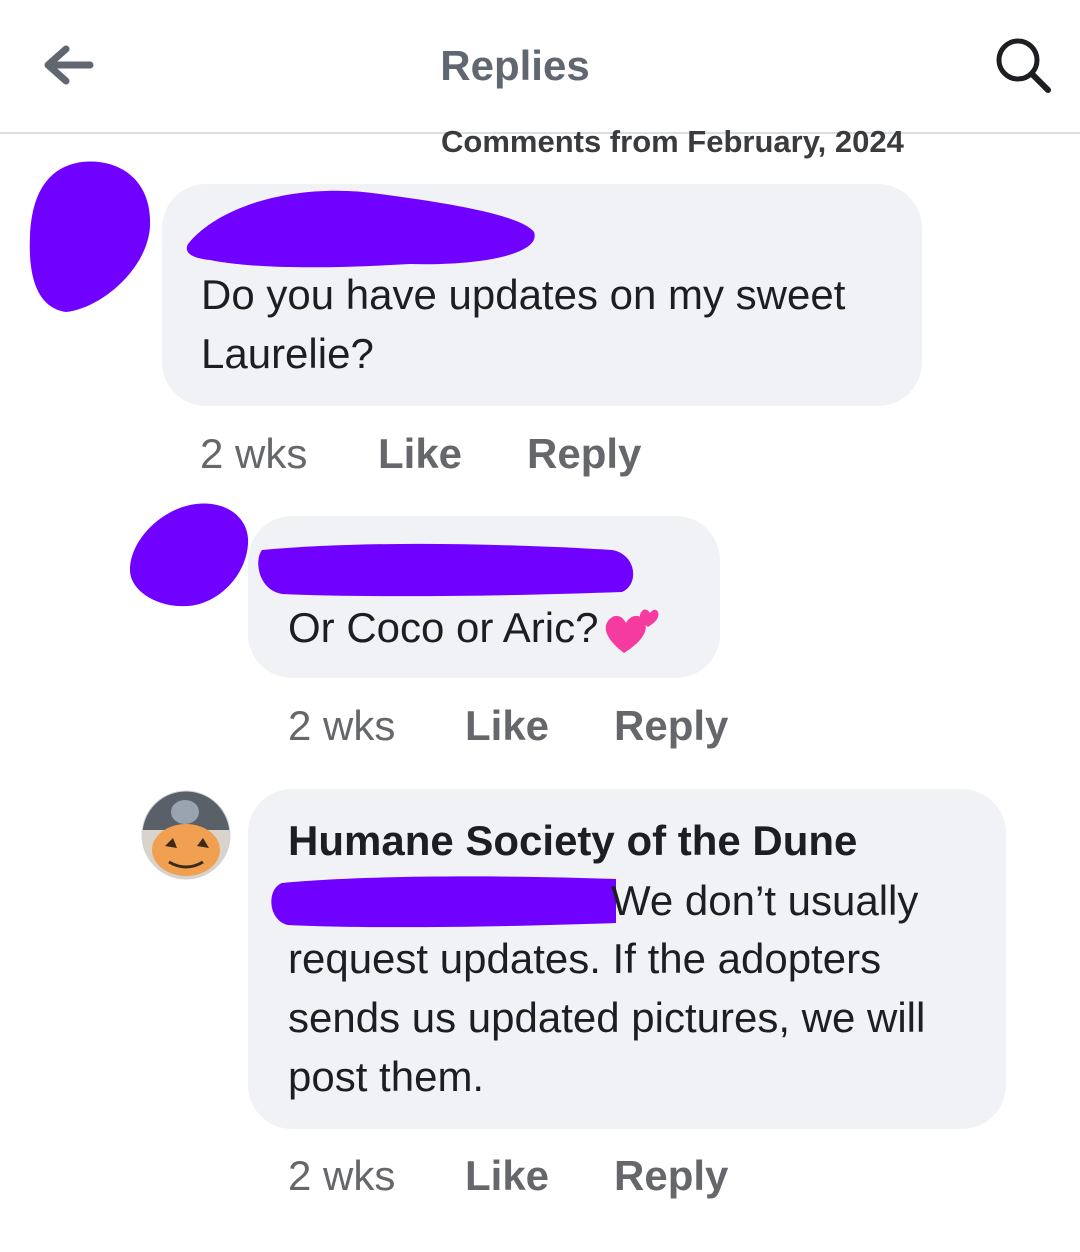  I want to click on redacted-mention, so click(443, 902).